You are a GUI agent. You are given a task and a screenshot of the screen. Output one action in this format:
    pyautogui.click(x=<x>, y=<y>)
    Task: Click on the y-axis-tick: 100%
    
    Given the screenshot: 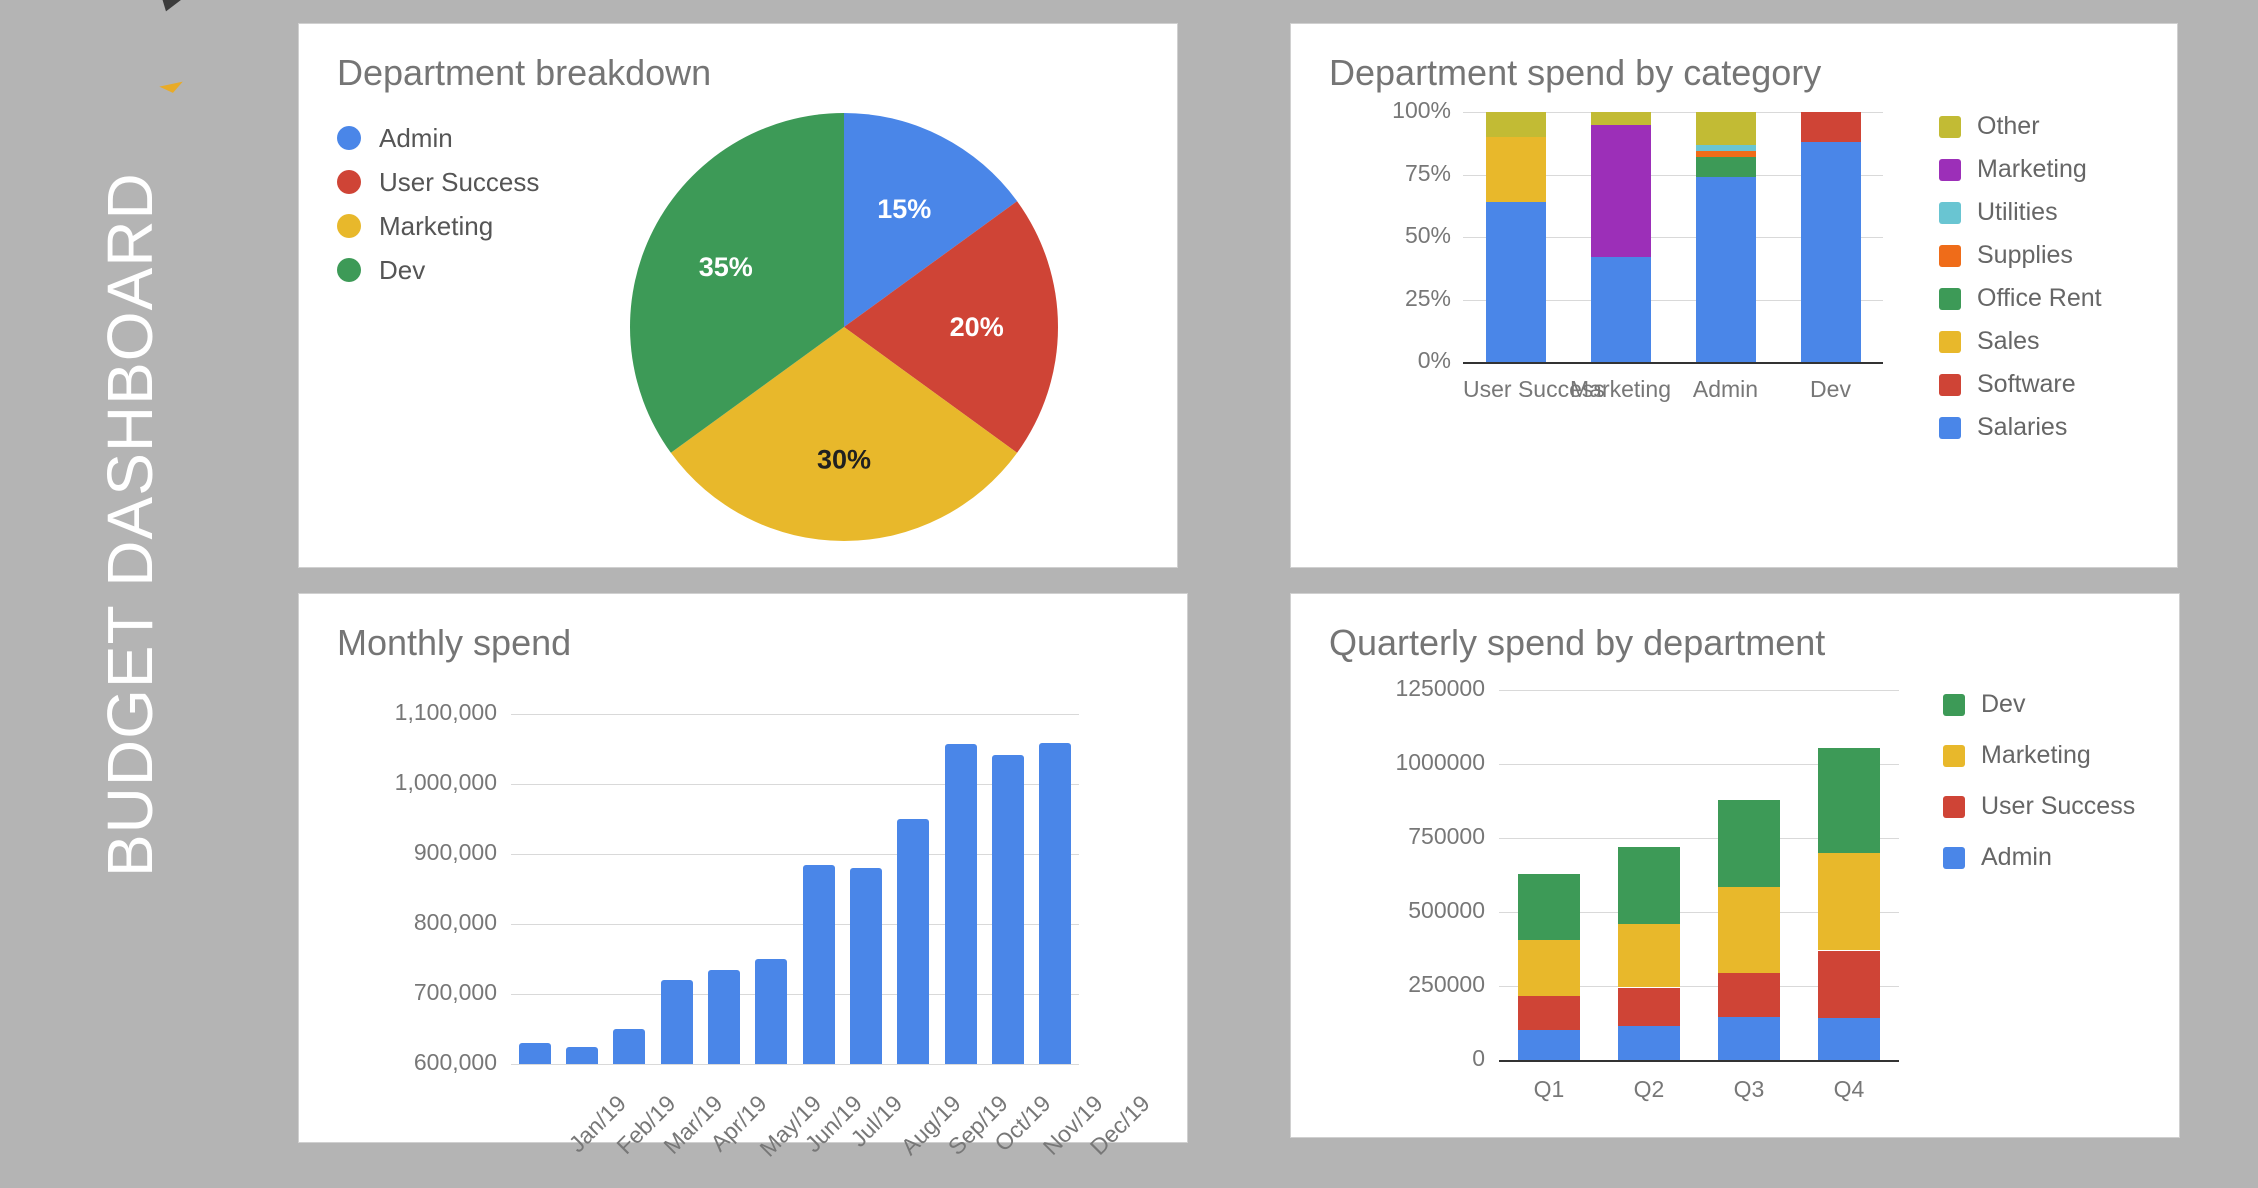 What is the action you would take?
    pyautogui.click(x=1421, y=110)
    